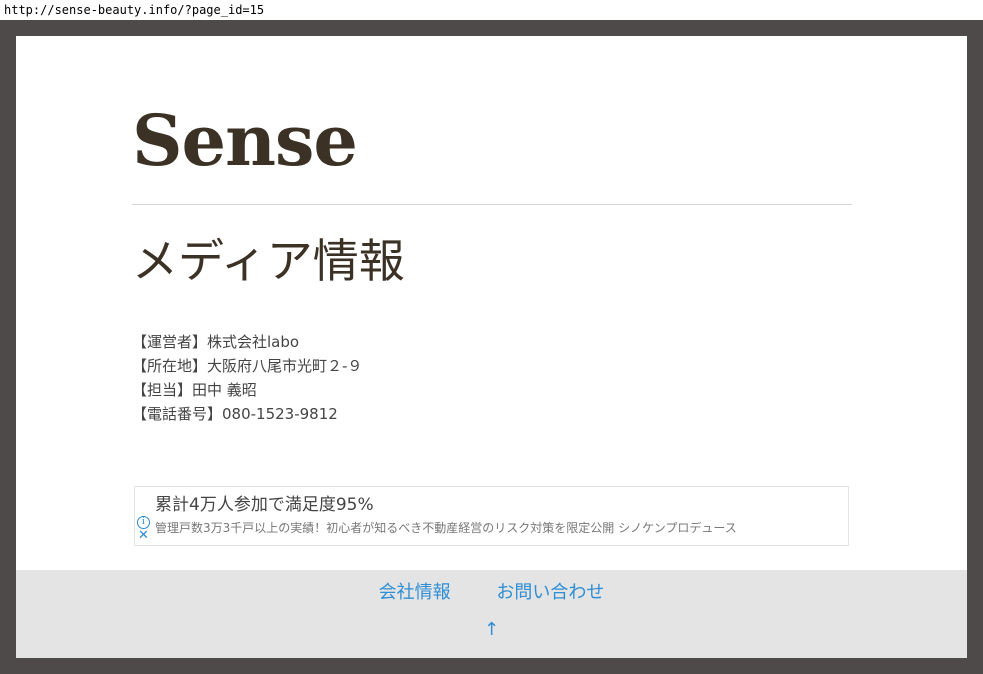 The image size is (983, 674). Describe the element at coordinates (216, 342) in the screenshot. I see `operator-line: 【運営者】株式会社labo` at that location.